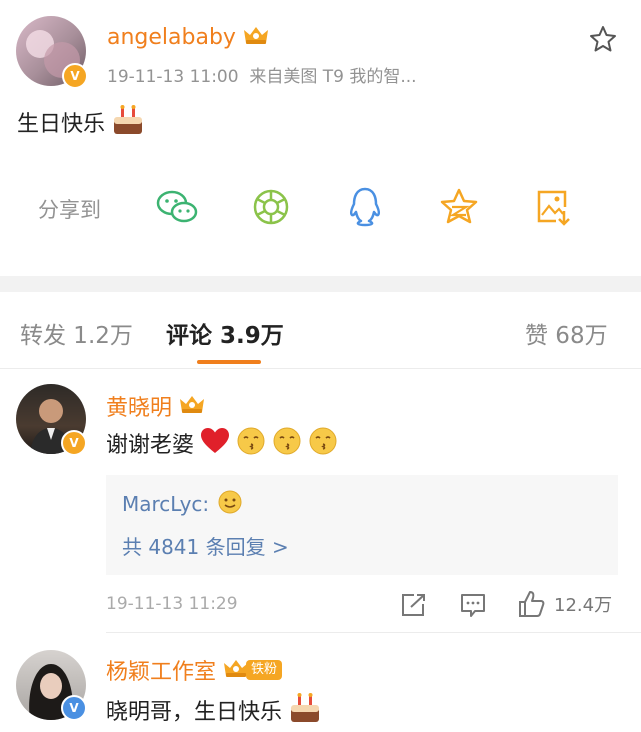  I want to click on qq-icon, so click(365, 207).